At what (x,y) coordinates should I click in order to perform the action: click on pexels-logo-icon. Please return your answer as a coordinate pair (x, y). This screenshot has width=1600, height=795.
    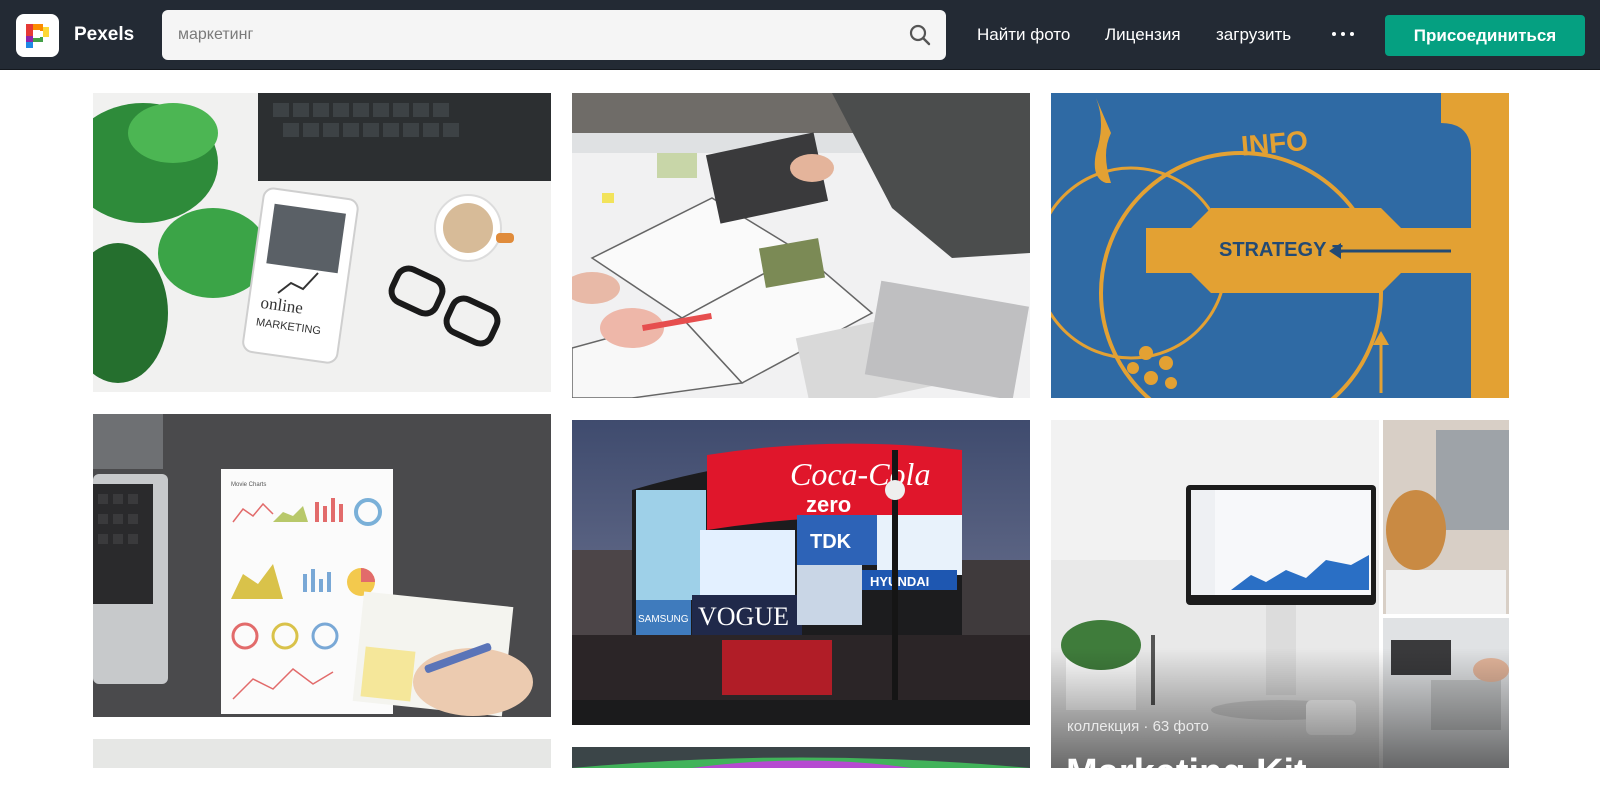
    Looking at the image, I should click on (37, 36).